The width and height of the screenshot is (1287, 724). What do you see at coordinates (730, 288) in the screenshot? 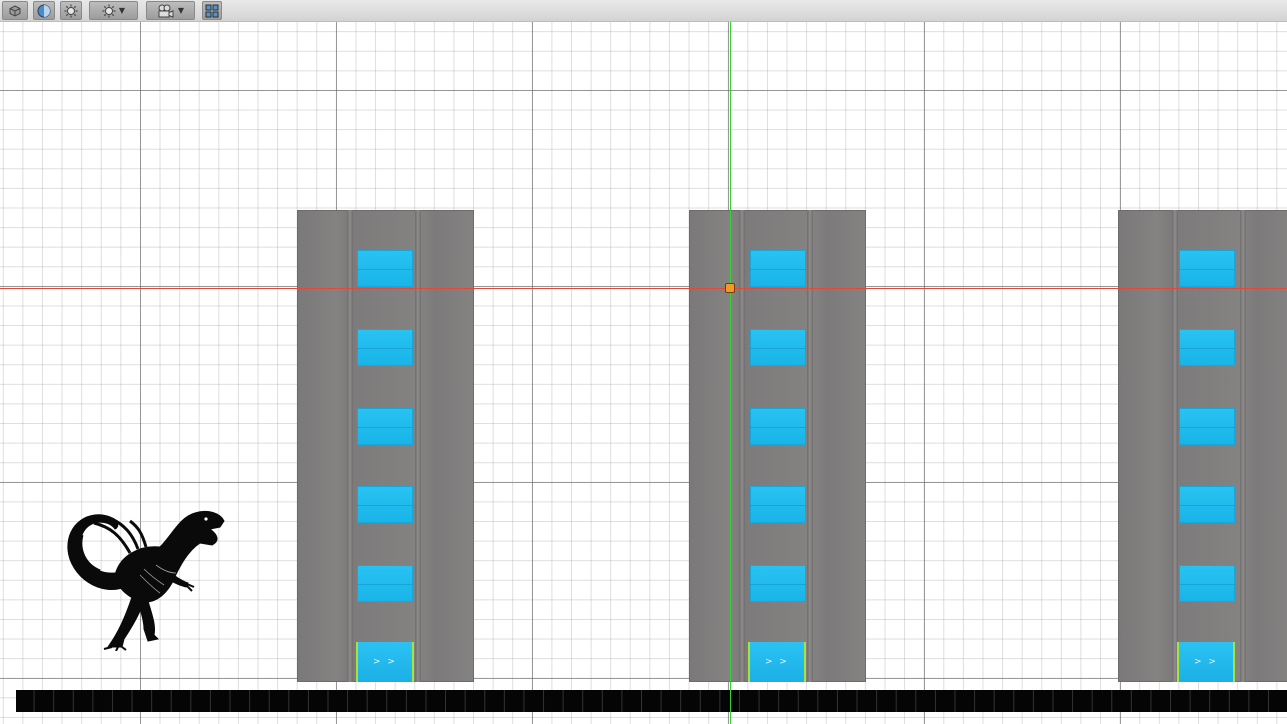
I see `selection-gizmo` at bounding box center [730, 288].